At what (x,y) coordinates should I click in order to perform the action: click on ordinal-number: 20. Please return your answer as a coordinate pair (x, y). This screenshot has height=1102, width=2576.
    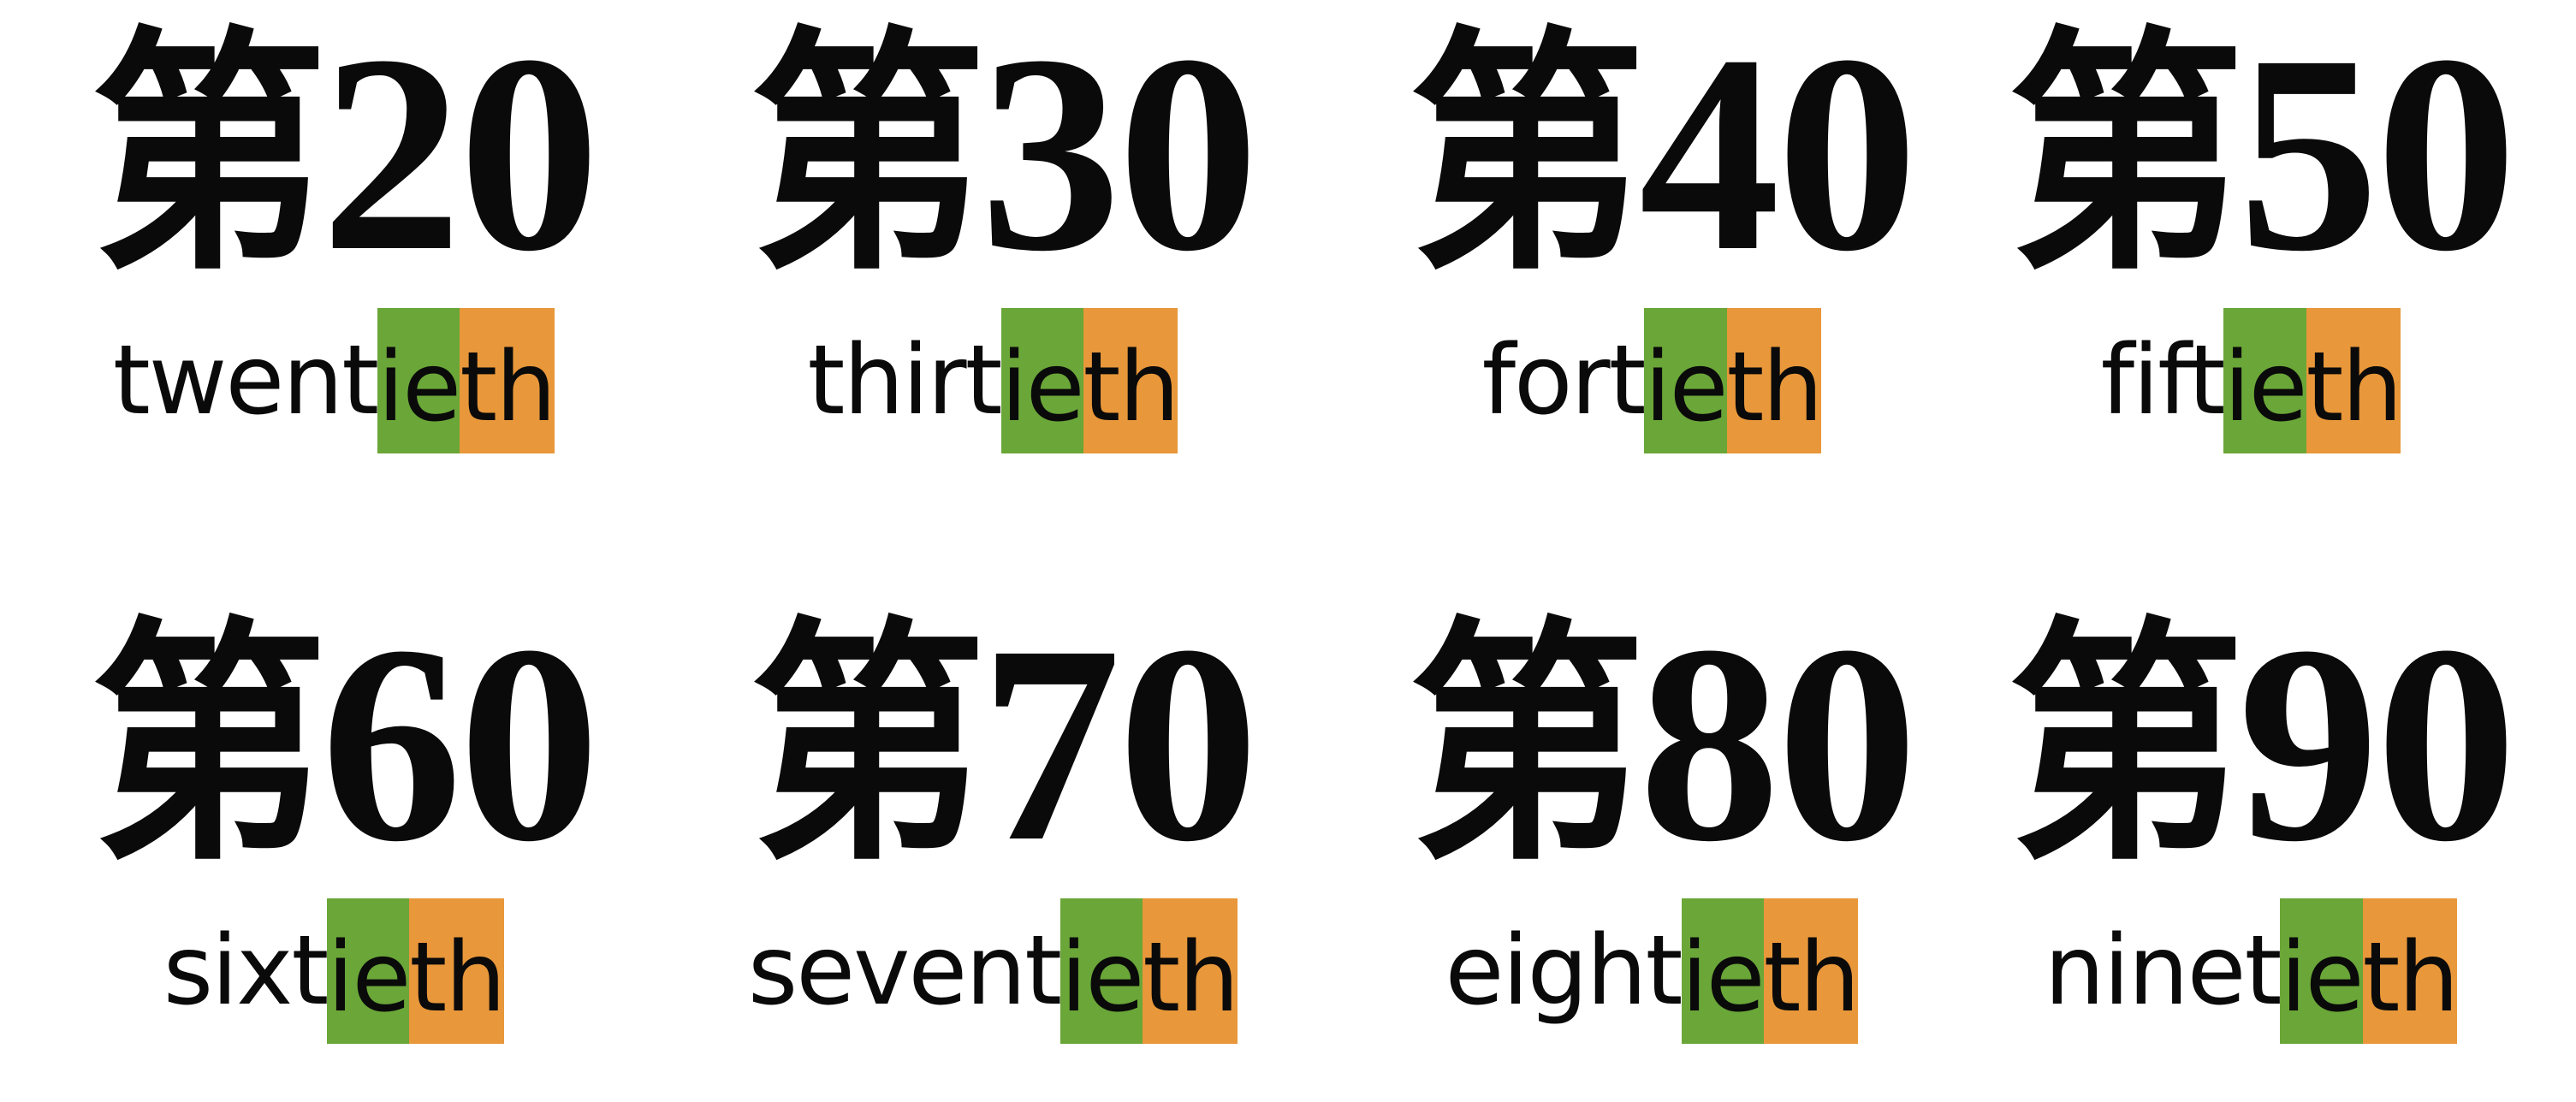
    Looking at the image, I should click on (460, 155).